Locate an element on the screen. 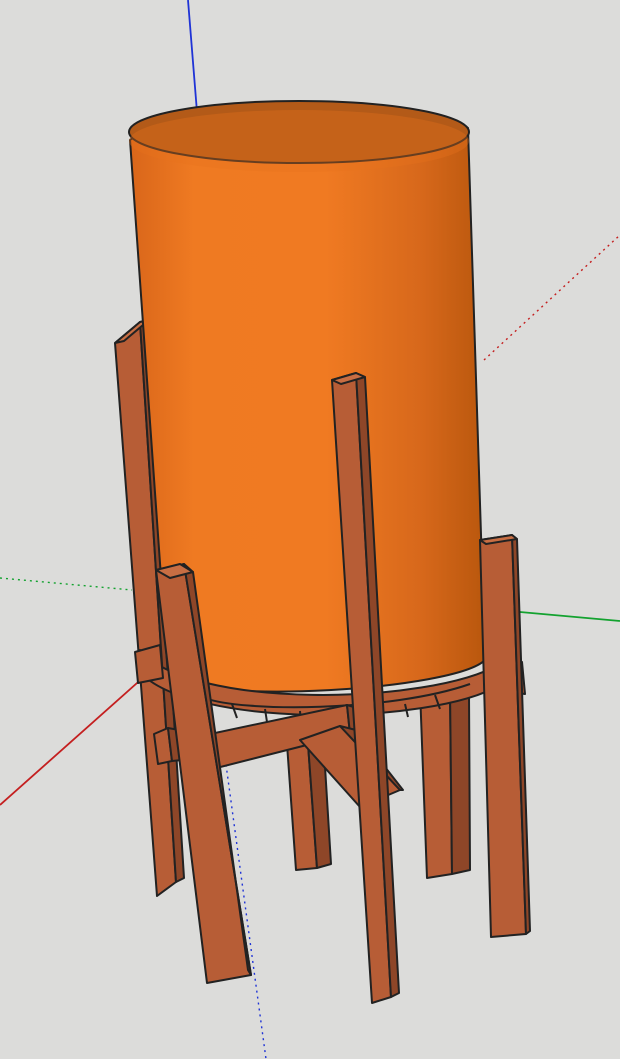  red-axis is located at coordinates (73, 740).